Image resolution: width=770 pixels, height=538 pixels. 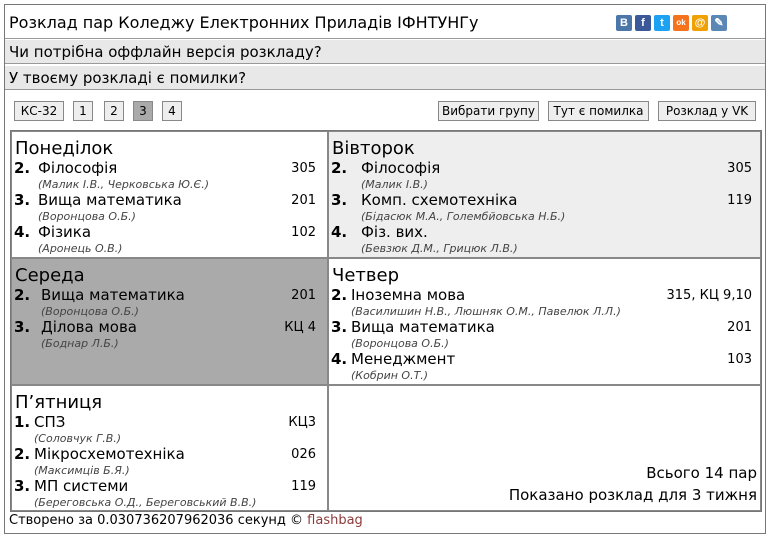 I want to click on lesson-name: СПЗ, so click(x=50, y=422).